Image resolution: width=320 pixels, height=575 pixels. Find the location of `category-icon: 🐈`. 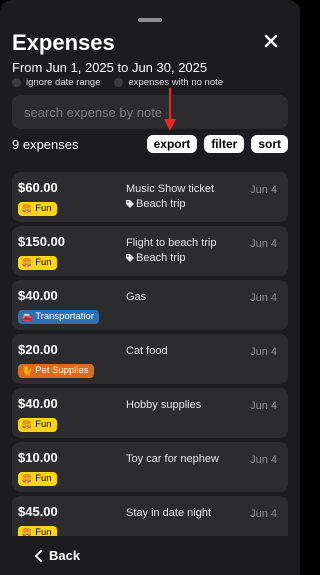

category-icon: 🐈 is located at coordinates (27, 371).